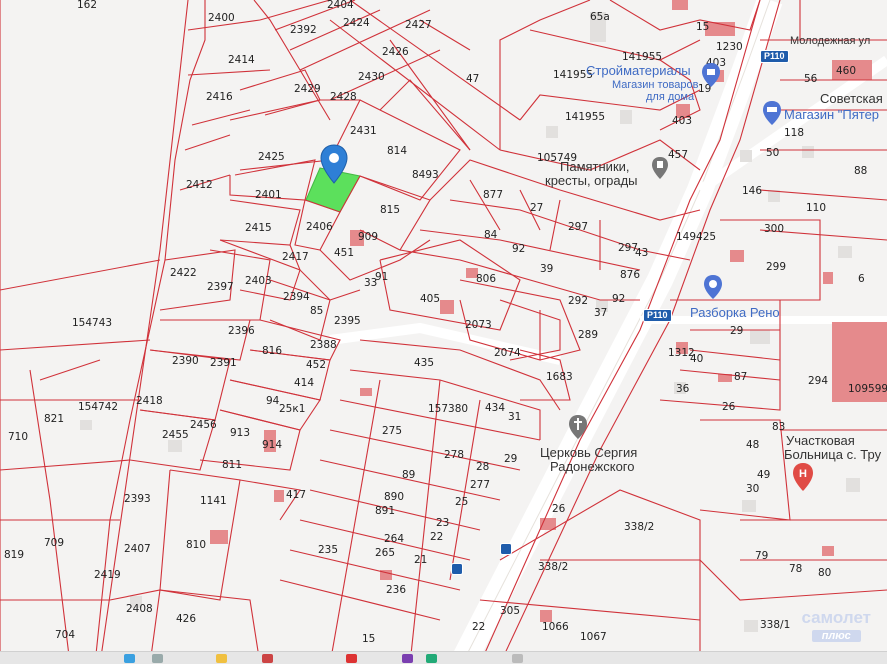 This screenshot has width=887, height=664. Describe the element at coordinates (775, 625) in the screenshot. I see `parcel-label: 338/1` at that location.